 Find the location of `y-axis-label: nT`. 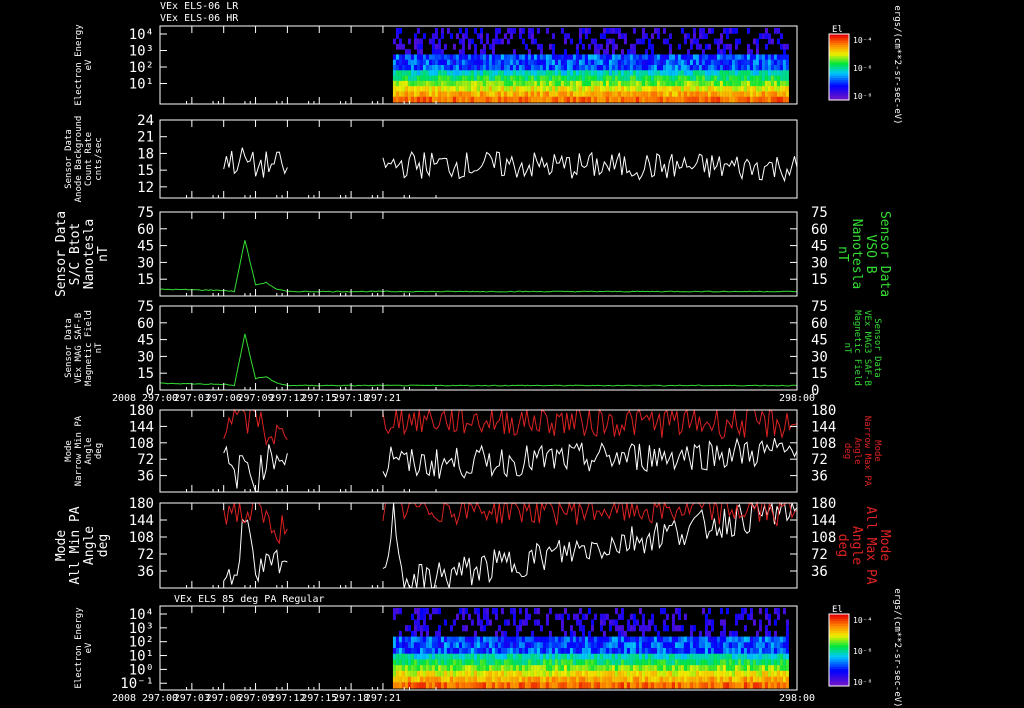

y-axis-label: nT is located at coordinates (99, 347).